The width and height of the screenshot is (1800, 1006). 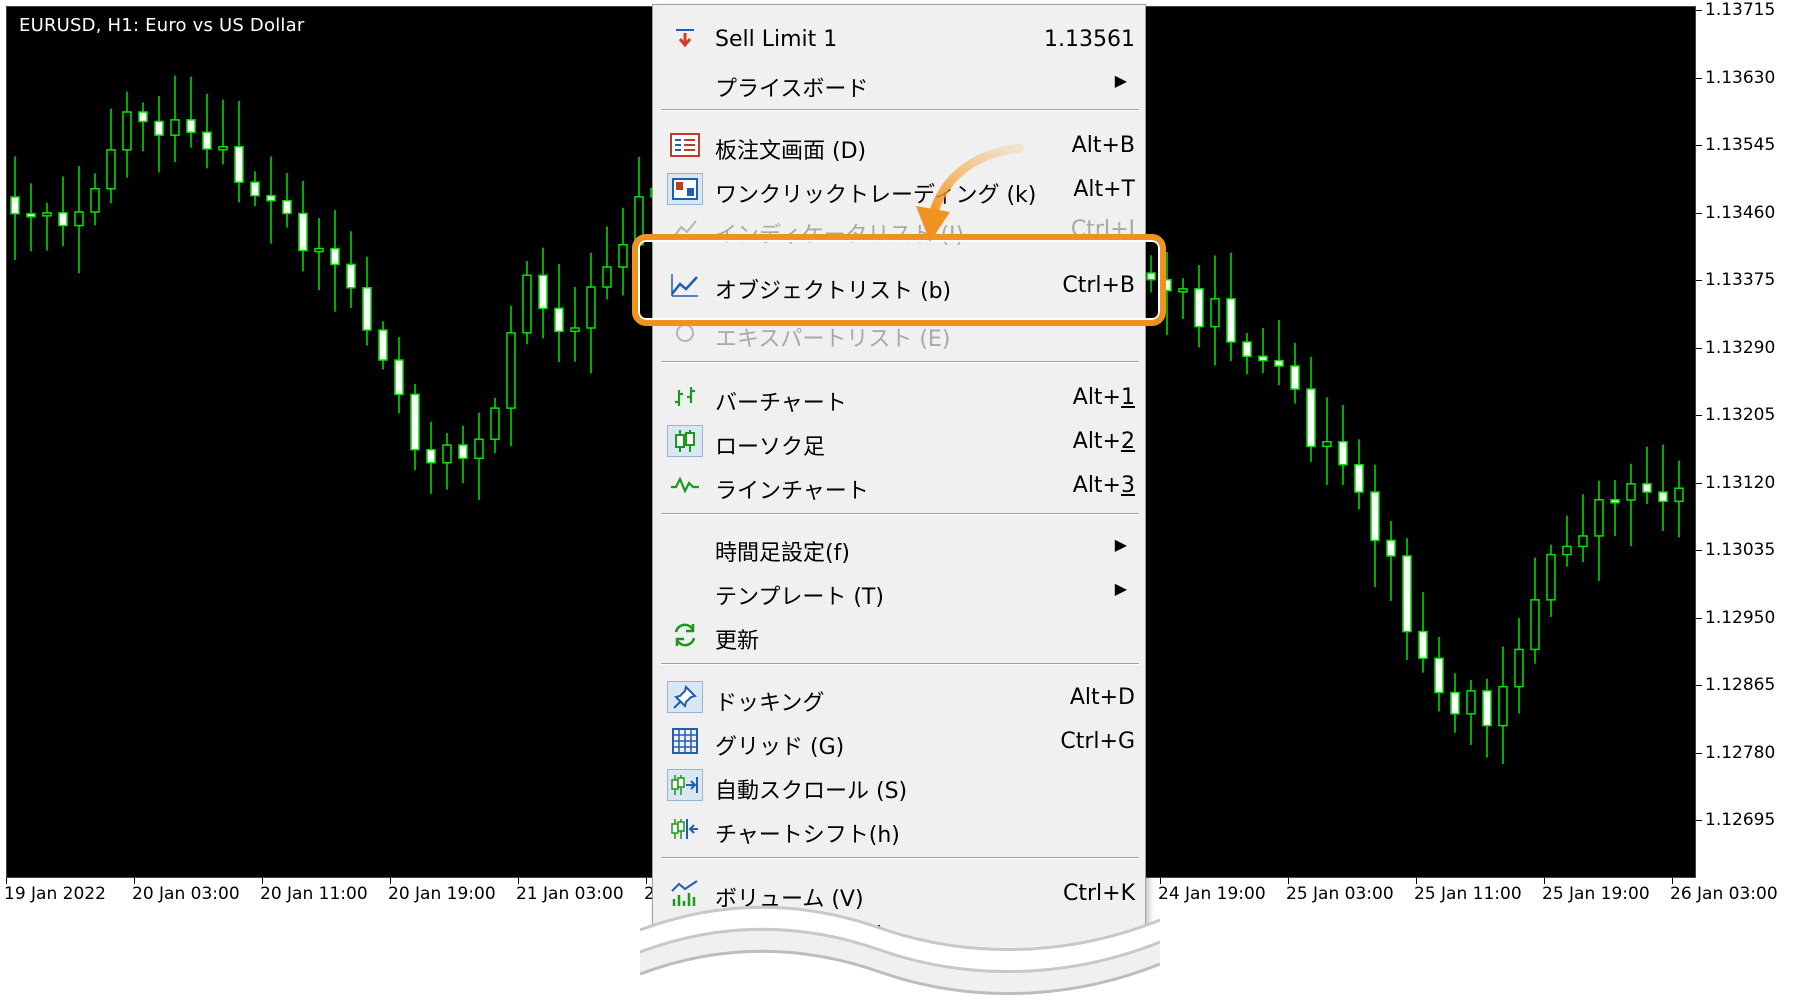 I want to click on time-axis-label: 24 Jan 19:00, so click(x=1212, y=894).